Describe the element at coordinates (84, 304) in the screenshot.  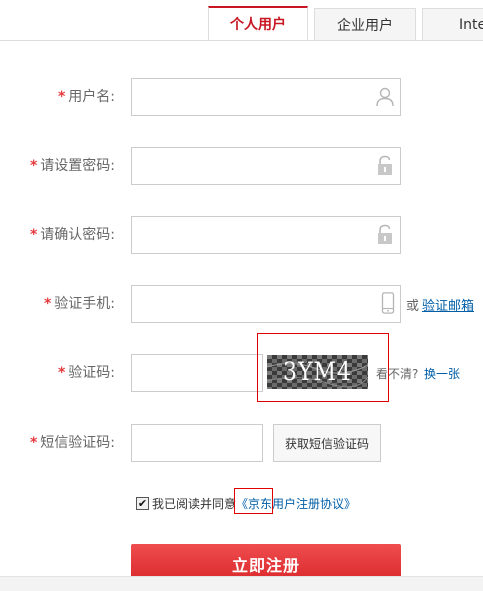
I see `phone-label-text: 验证手机:` at that location.